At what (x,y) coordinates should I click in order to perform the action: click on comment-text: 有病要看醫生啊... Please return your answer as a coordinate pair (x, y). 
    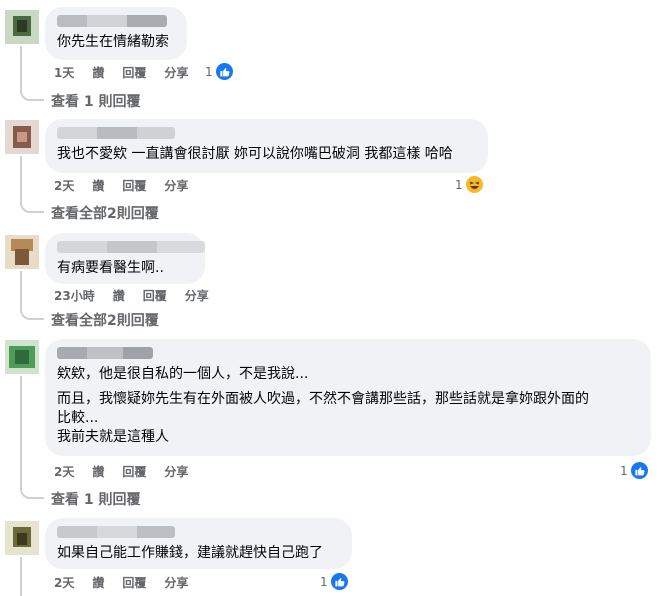
    Looking at the image, I should click on (110, 268).